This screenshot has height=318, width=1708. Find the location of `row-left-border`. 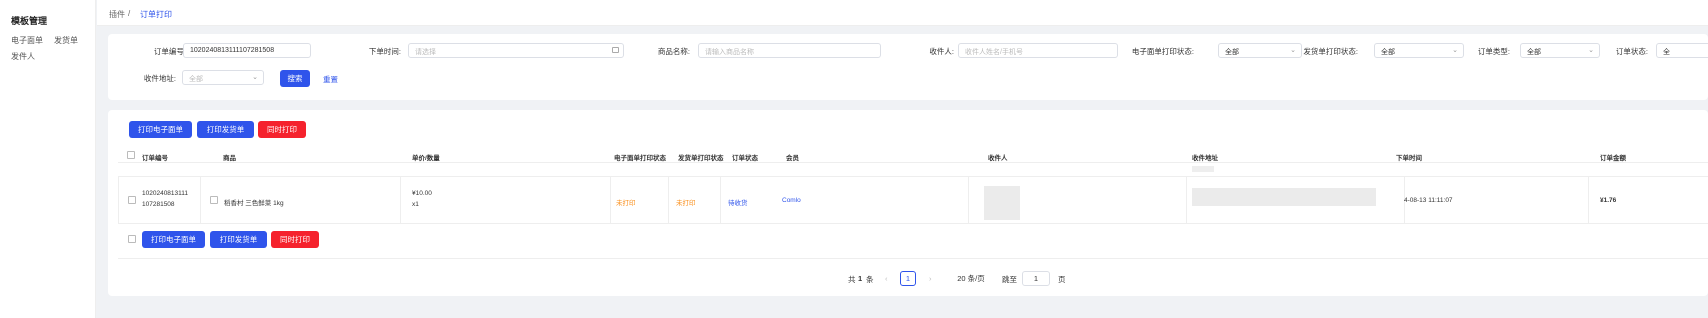

row-left-border is located at coordinates (118, 199).